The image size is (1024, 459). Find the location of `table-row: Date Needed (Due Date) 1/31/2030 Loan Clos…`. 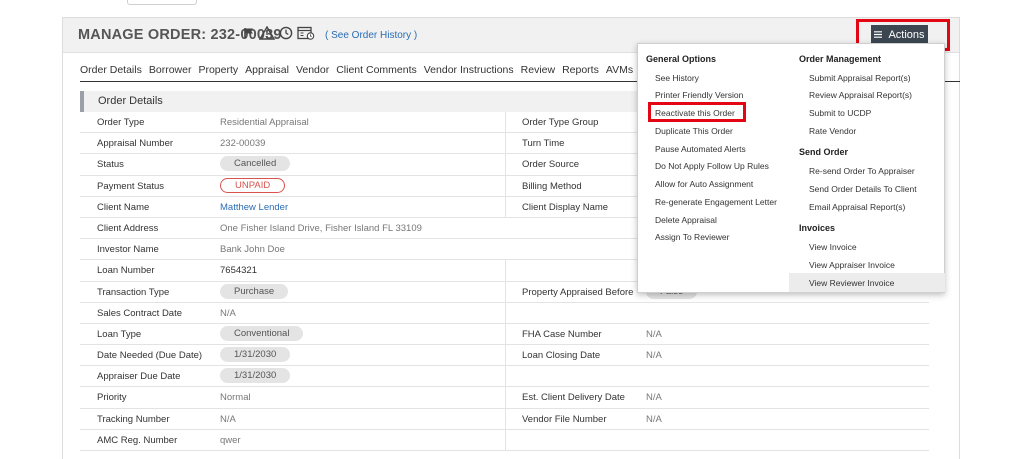

table-row: Date Needed (Due Date) 1/31/2030 Loan Clos… is located at coordinates (504, 356).